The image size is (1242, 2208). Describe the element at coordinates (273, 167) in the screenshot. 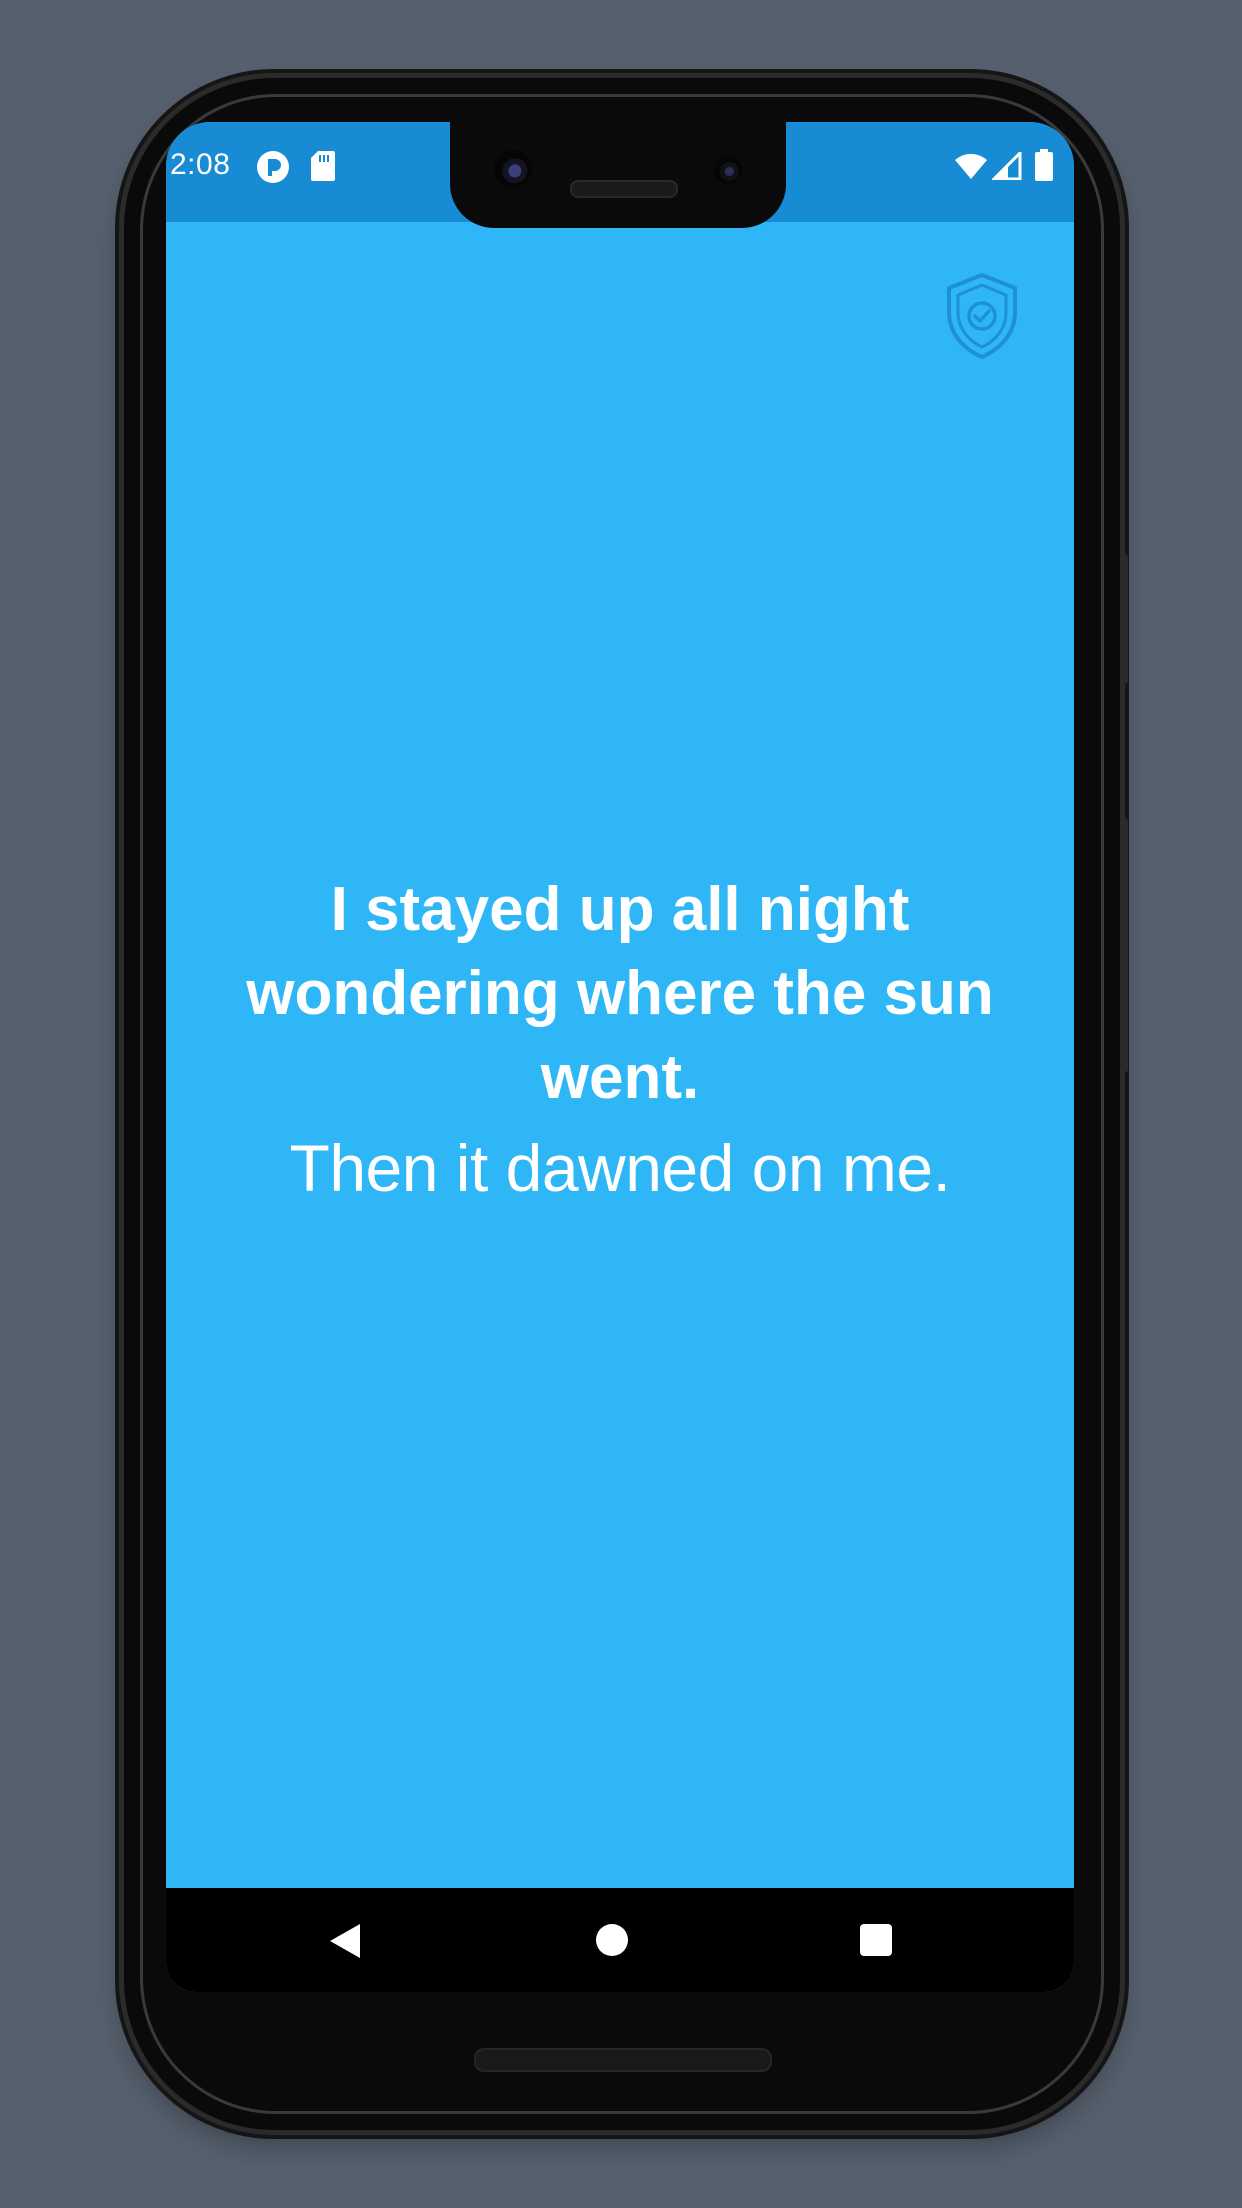

I see `app-notification-icon` at that location.